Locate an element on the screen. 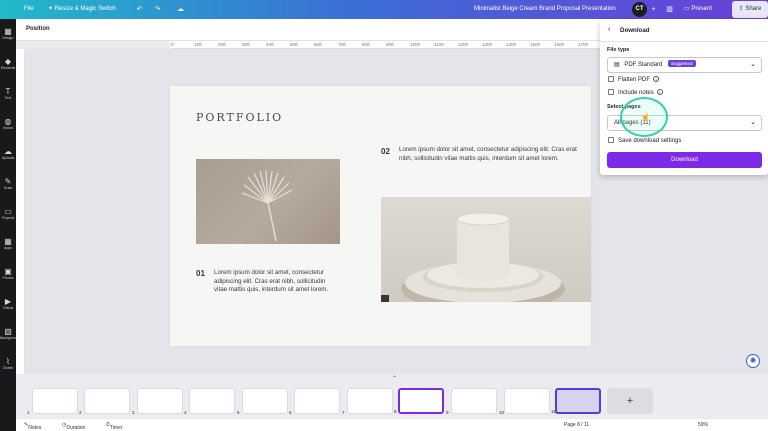 Image resolution: width=768 pixels, height=431 pixels. file-type-select: ▤ PDF Standard Suggested ⌄ is located at coordinates (684, 65).